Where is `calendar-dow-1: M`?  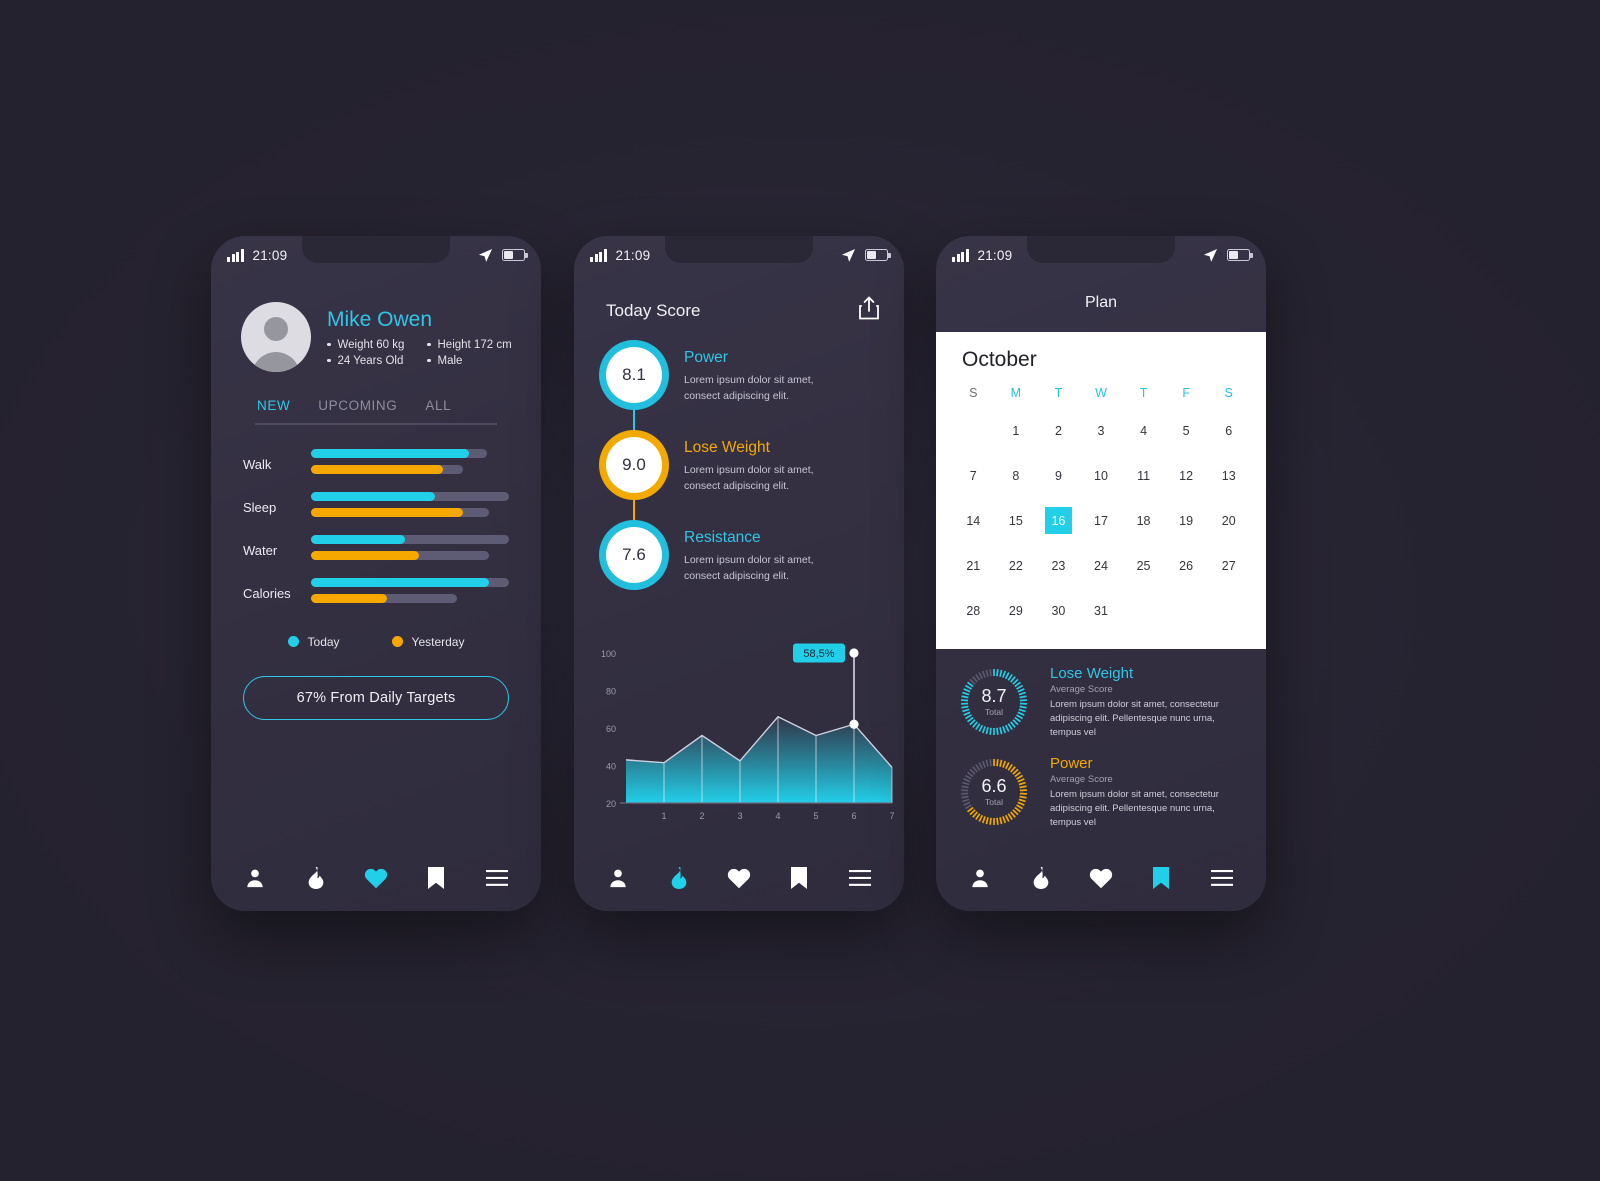
calendar-dow-1: M is located at coordinates (1016, 393).